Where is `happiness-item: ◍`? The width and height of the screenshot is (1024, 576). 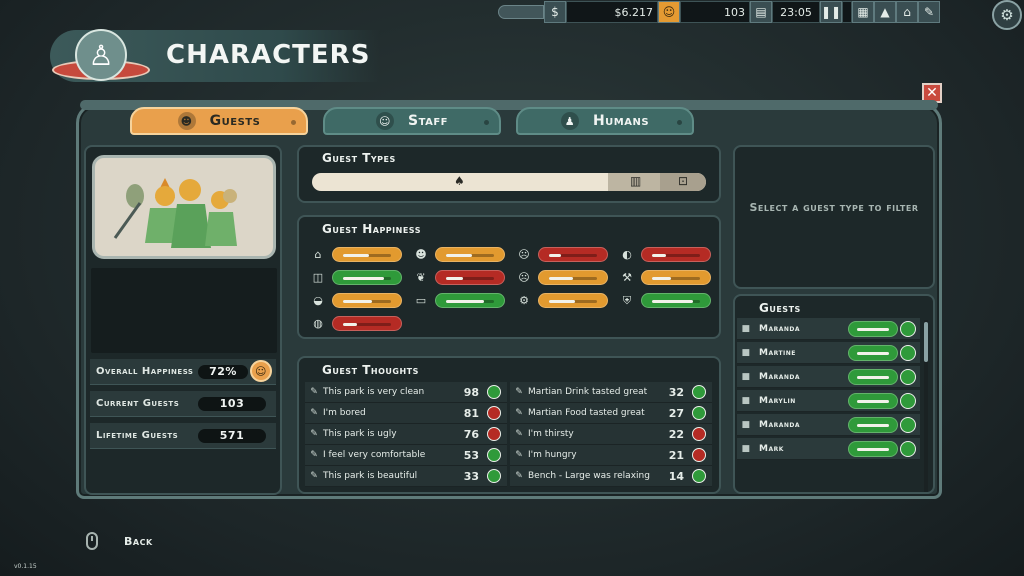 happiness-item: ◍ is located at coordinates (360, 324).